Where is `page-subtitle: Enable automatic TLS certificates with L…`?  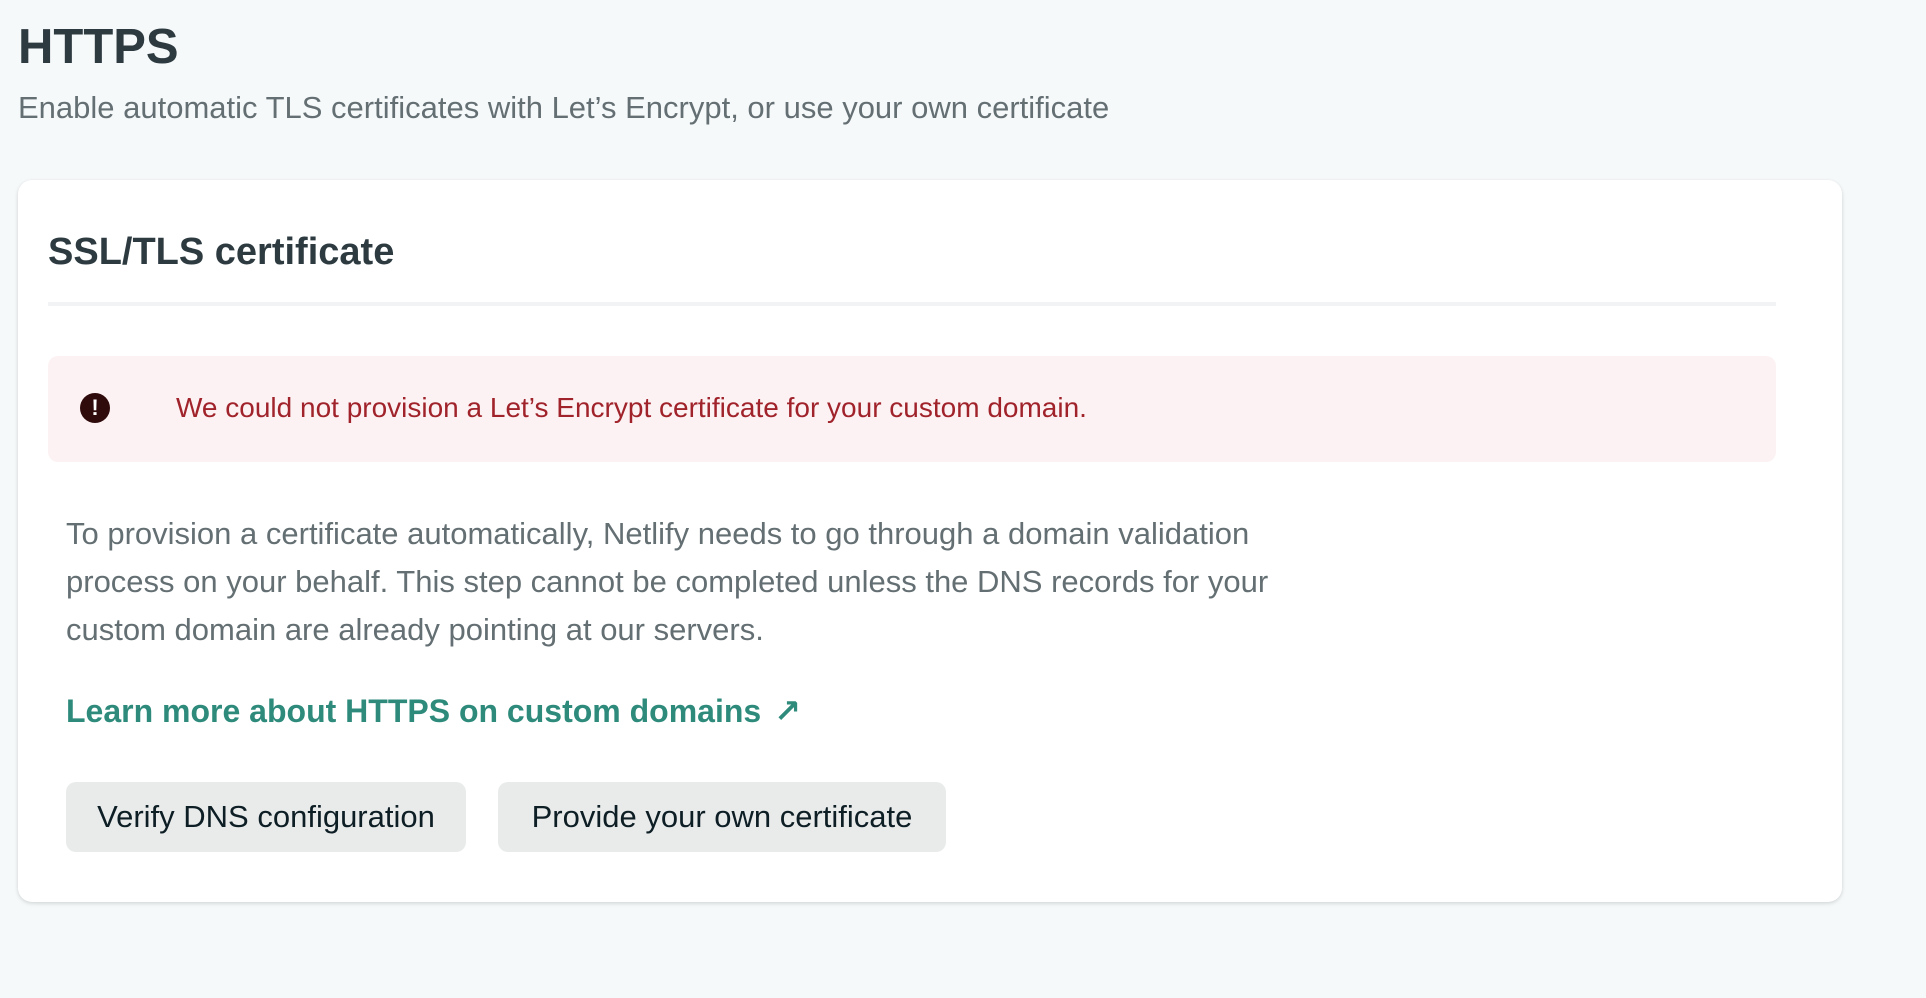
page-subtitle: Enable automatic TLS certificates with L… is located at coordinates (564, 107).